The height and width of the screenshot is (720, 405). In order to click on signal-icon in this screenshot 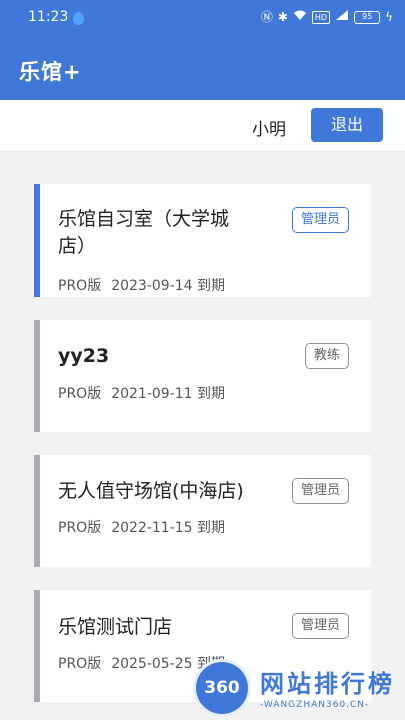, I will do `click(342, 17)`.